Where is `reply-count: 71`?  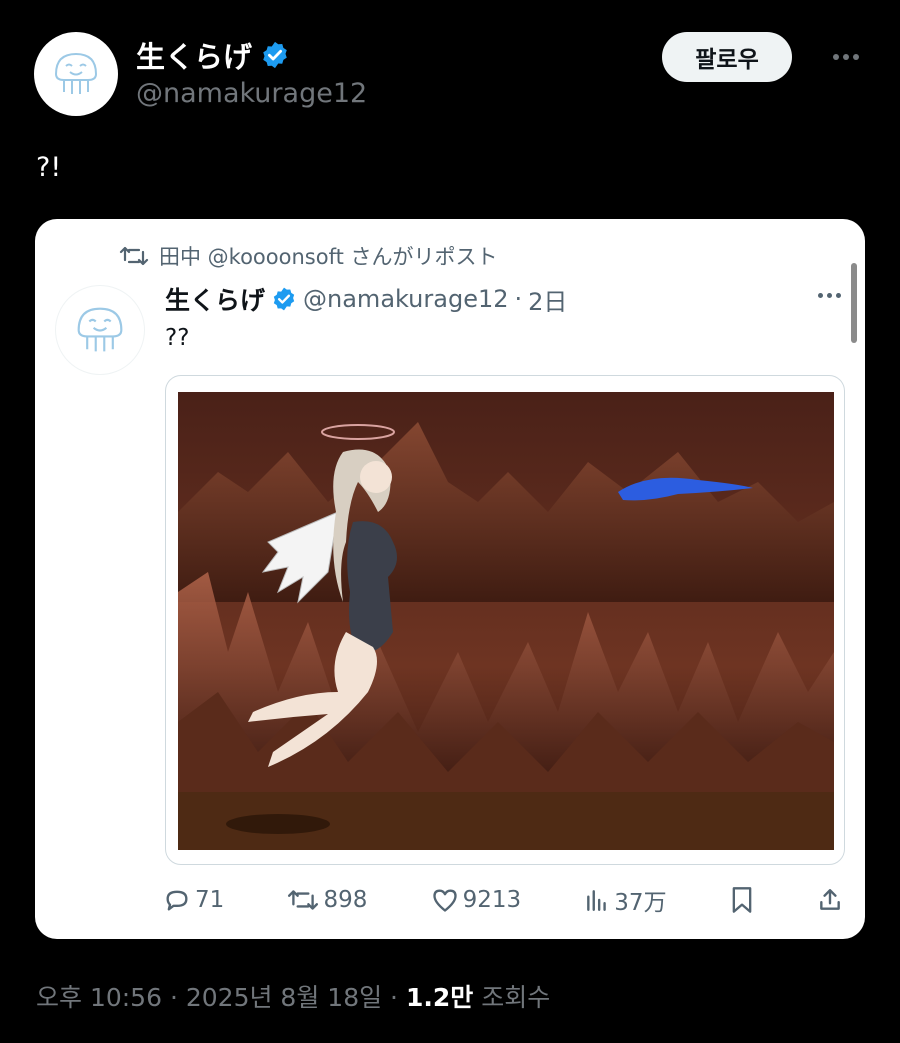 reply-count: 71 is located at coordinates (210, 900).